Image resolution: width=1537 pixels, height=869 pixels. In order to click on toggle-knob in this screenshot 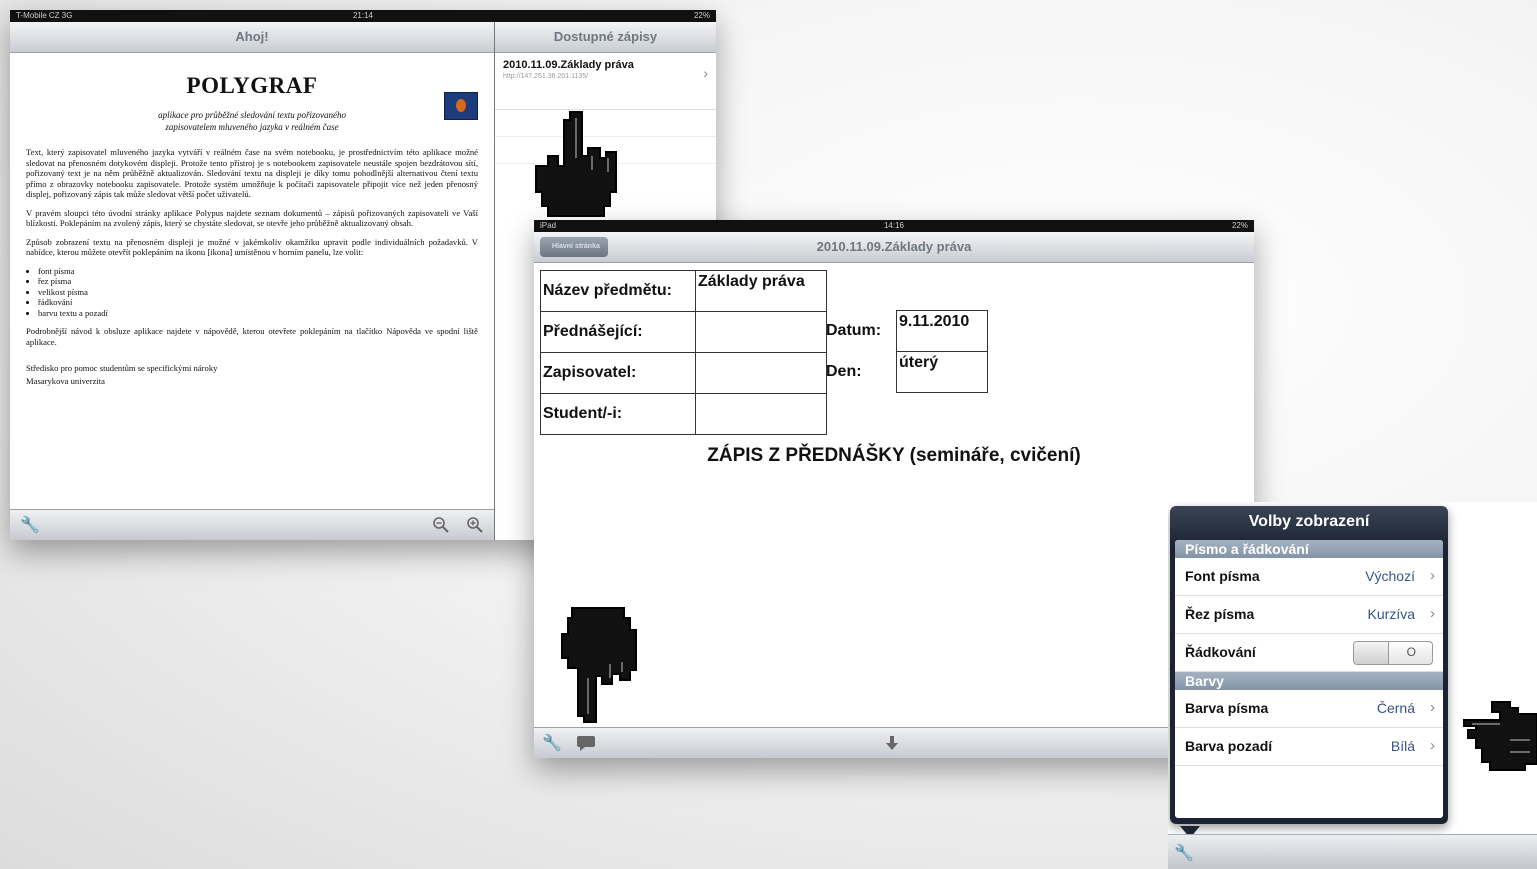, I will do `click(1371, 653)`.